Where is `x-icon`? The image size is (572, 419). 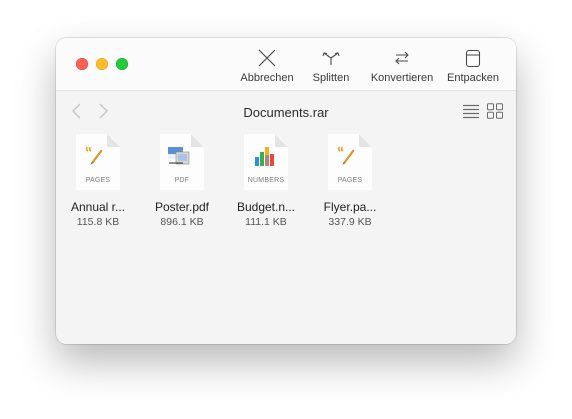 x-icon is located at coordinates (267, 58).